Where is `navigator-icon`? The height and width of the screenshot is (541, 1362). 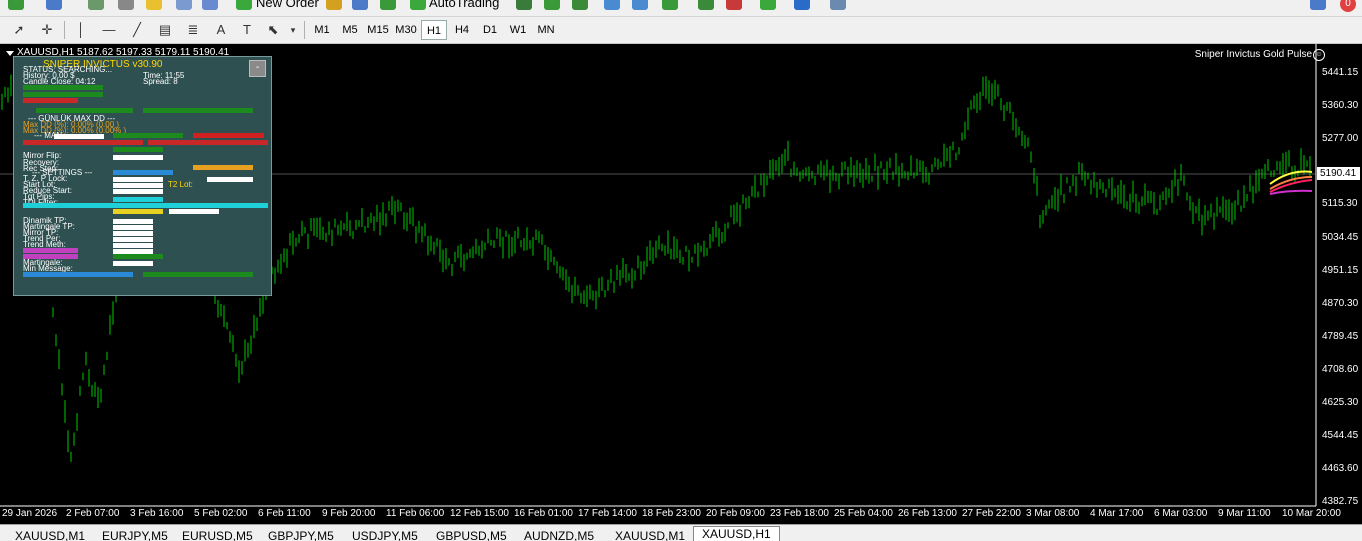
navigator-icon is located at coordinates (126, 5).